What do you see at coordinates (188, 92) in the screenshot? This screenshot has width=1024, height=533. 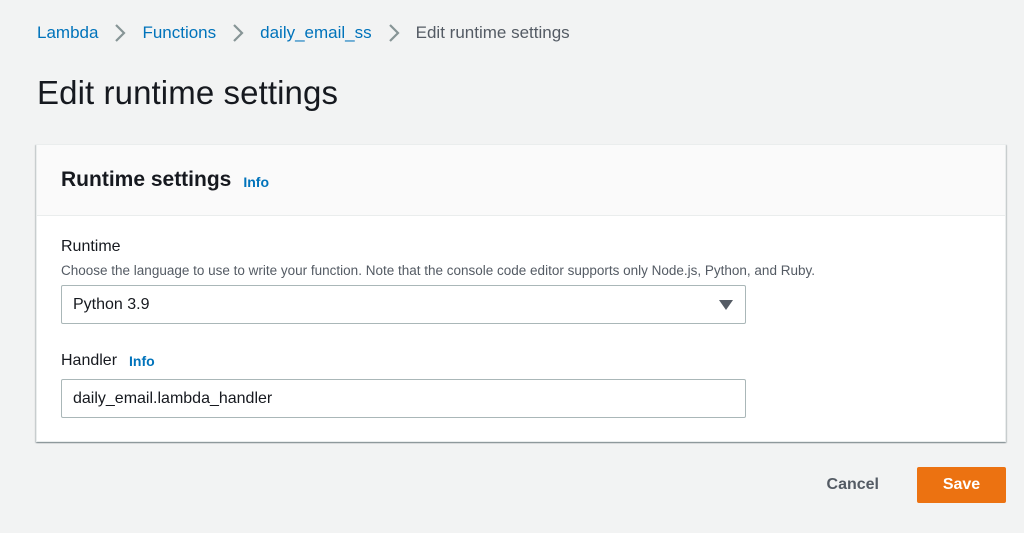 I see `page-title: Edit runtime settings` at bounding box center [188, 92].